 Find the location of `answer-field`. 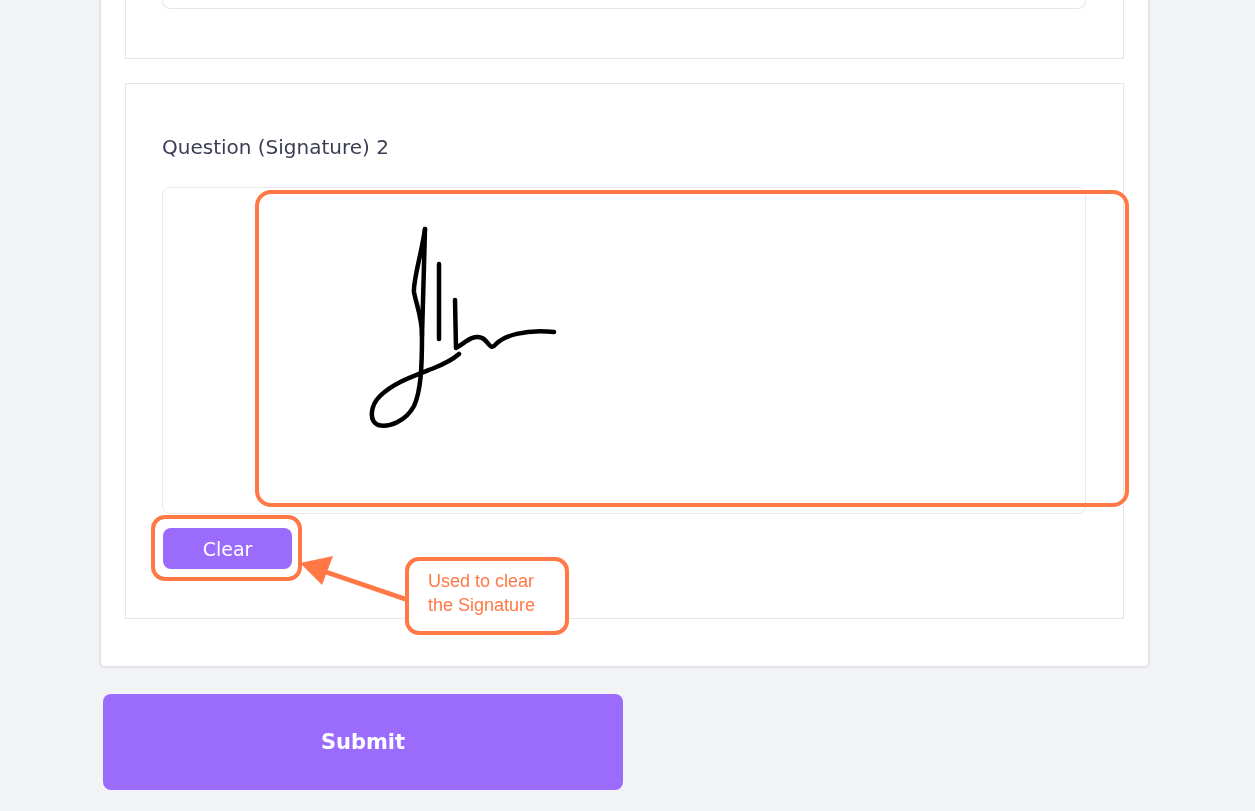

answer-field is located at coordinates (624, 4).